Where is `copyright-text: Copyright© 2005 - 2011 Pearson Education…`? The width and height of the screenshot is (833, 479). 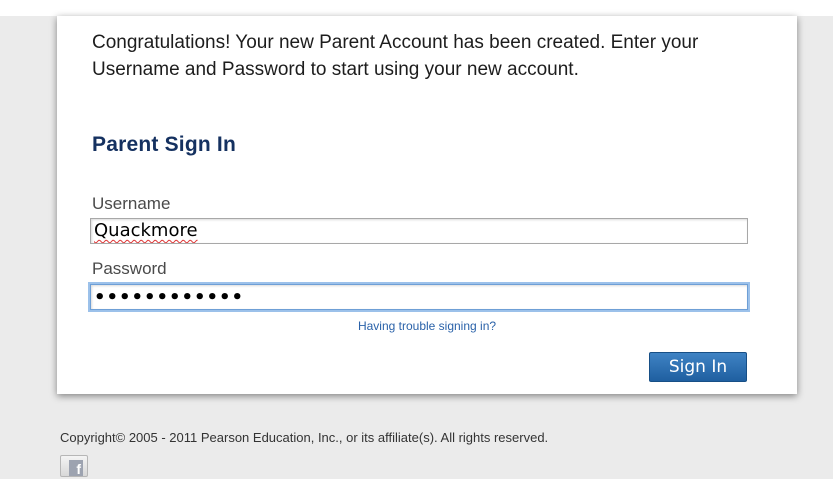 copyright-text: Copyright© 2005 - 2011 Pearson Education… is located at coordinates (304, 437).